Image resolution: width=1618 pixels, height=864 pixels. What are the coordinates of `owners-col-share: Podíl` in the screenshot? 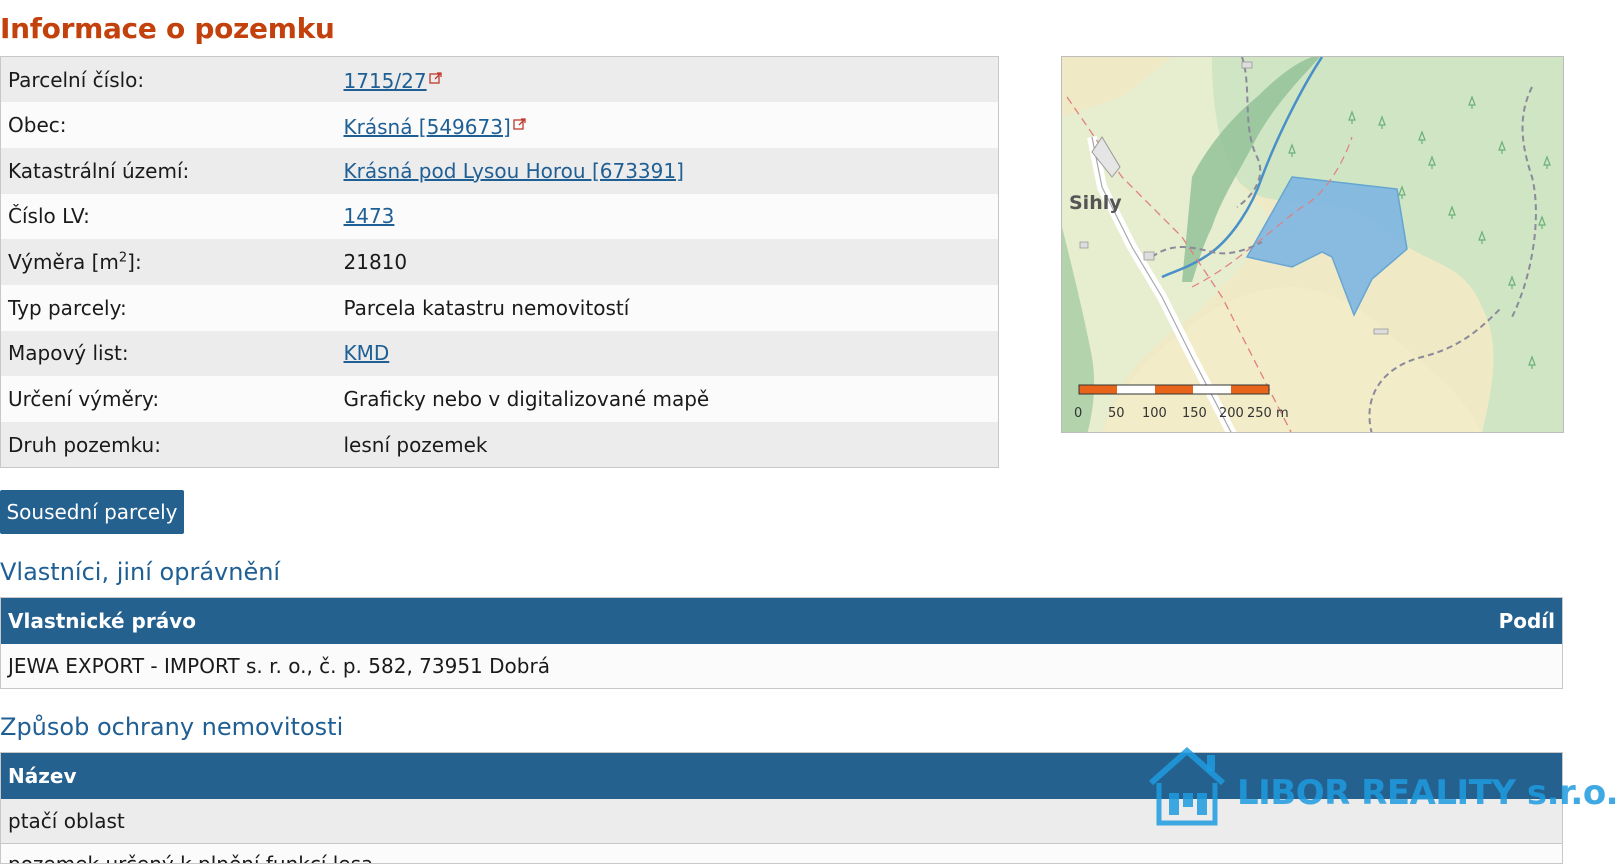 It's located at (1474, 620).